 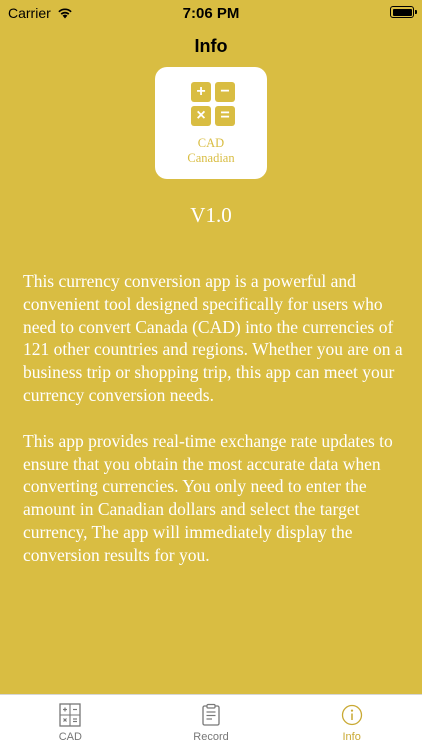 What do you see at coordinates (211, 158) in the screenshot?
I see `logo-currency-name: Canadian` at bounding box center [211, 158].